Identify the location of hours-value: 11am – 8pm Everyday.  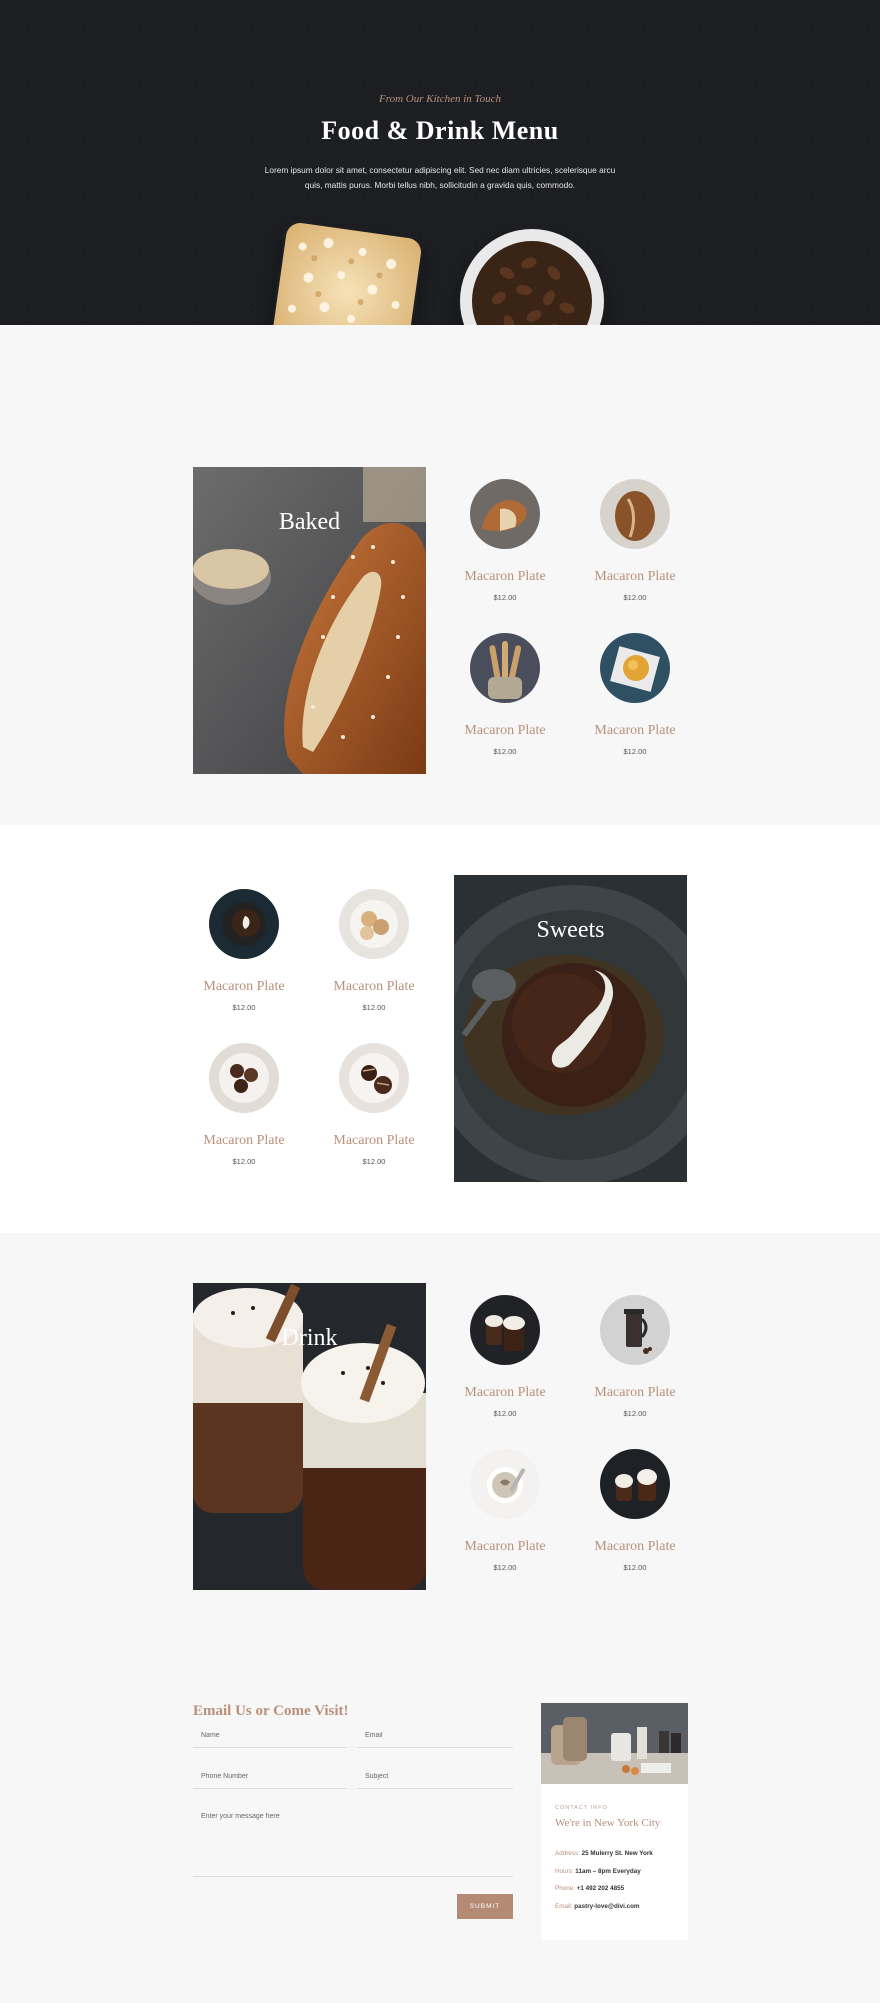
(608, 1871).